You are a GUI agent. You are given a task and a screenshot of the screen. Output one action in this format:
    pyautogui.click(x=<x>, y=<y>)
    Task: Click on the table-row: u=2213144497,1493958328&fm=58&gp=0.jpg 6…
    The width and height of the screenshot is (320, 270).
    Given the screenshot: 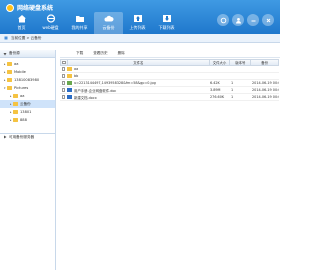 What is the action you would take?
    pyautogui.click(x=169, y=83)
    